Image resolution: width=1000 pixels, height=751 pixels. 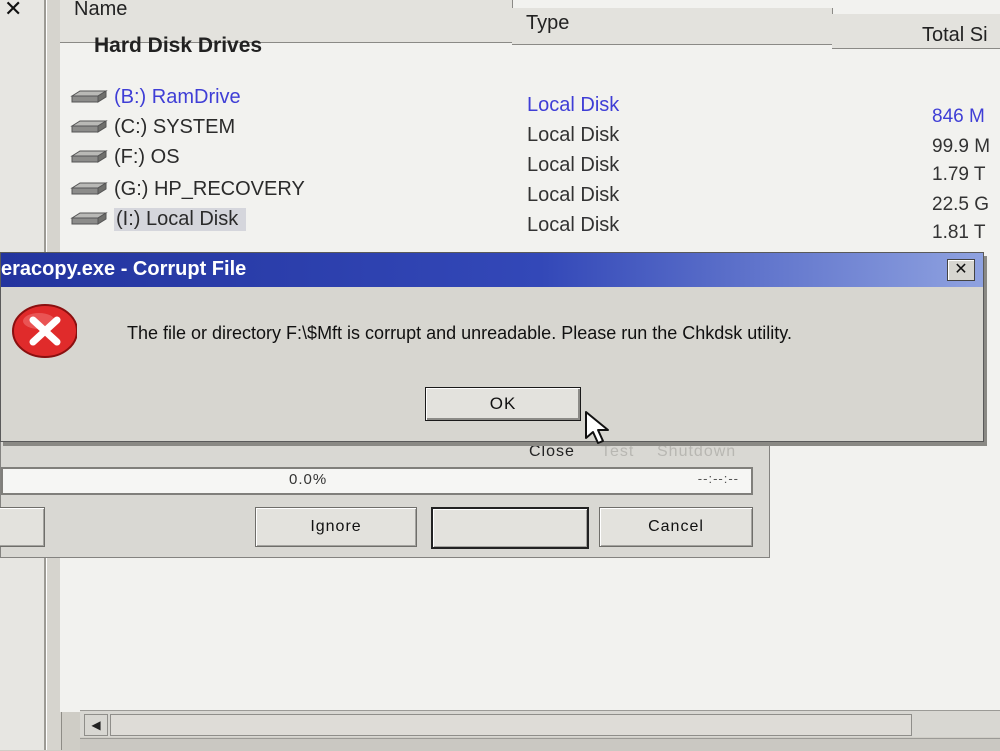 What do you see at coordinates (175, 127) in the screenshot?
I see `drive-name: (C:) SYSTEM` at bounding box center [175, 127].